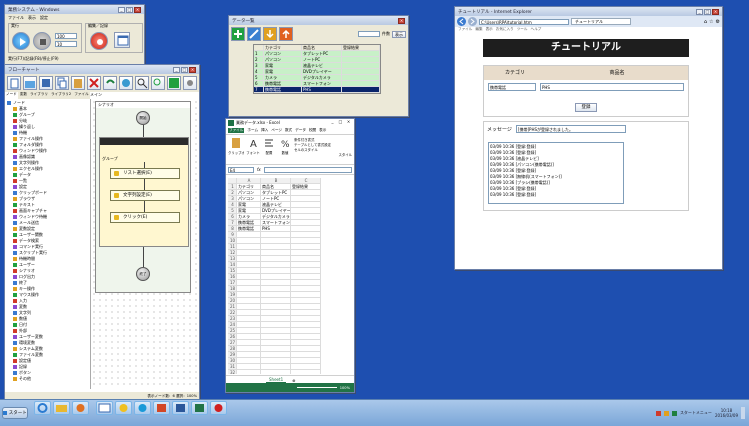 Image resolution: width=749 pixels, height=426 pixels. Describe the element at coordinates (696, 413) in the screenshot. I see `tray-text: スタートメニュー` at that location.